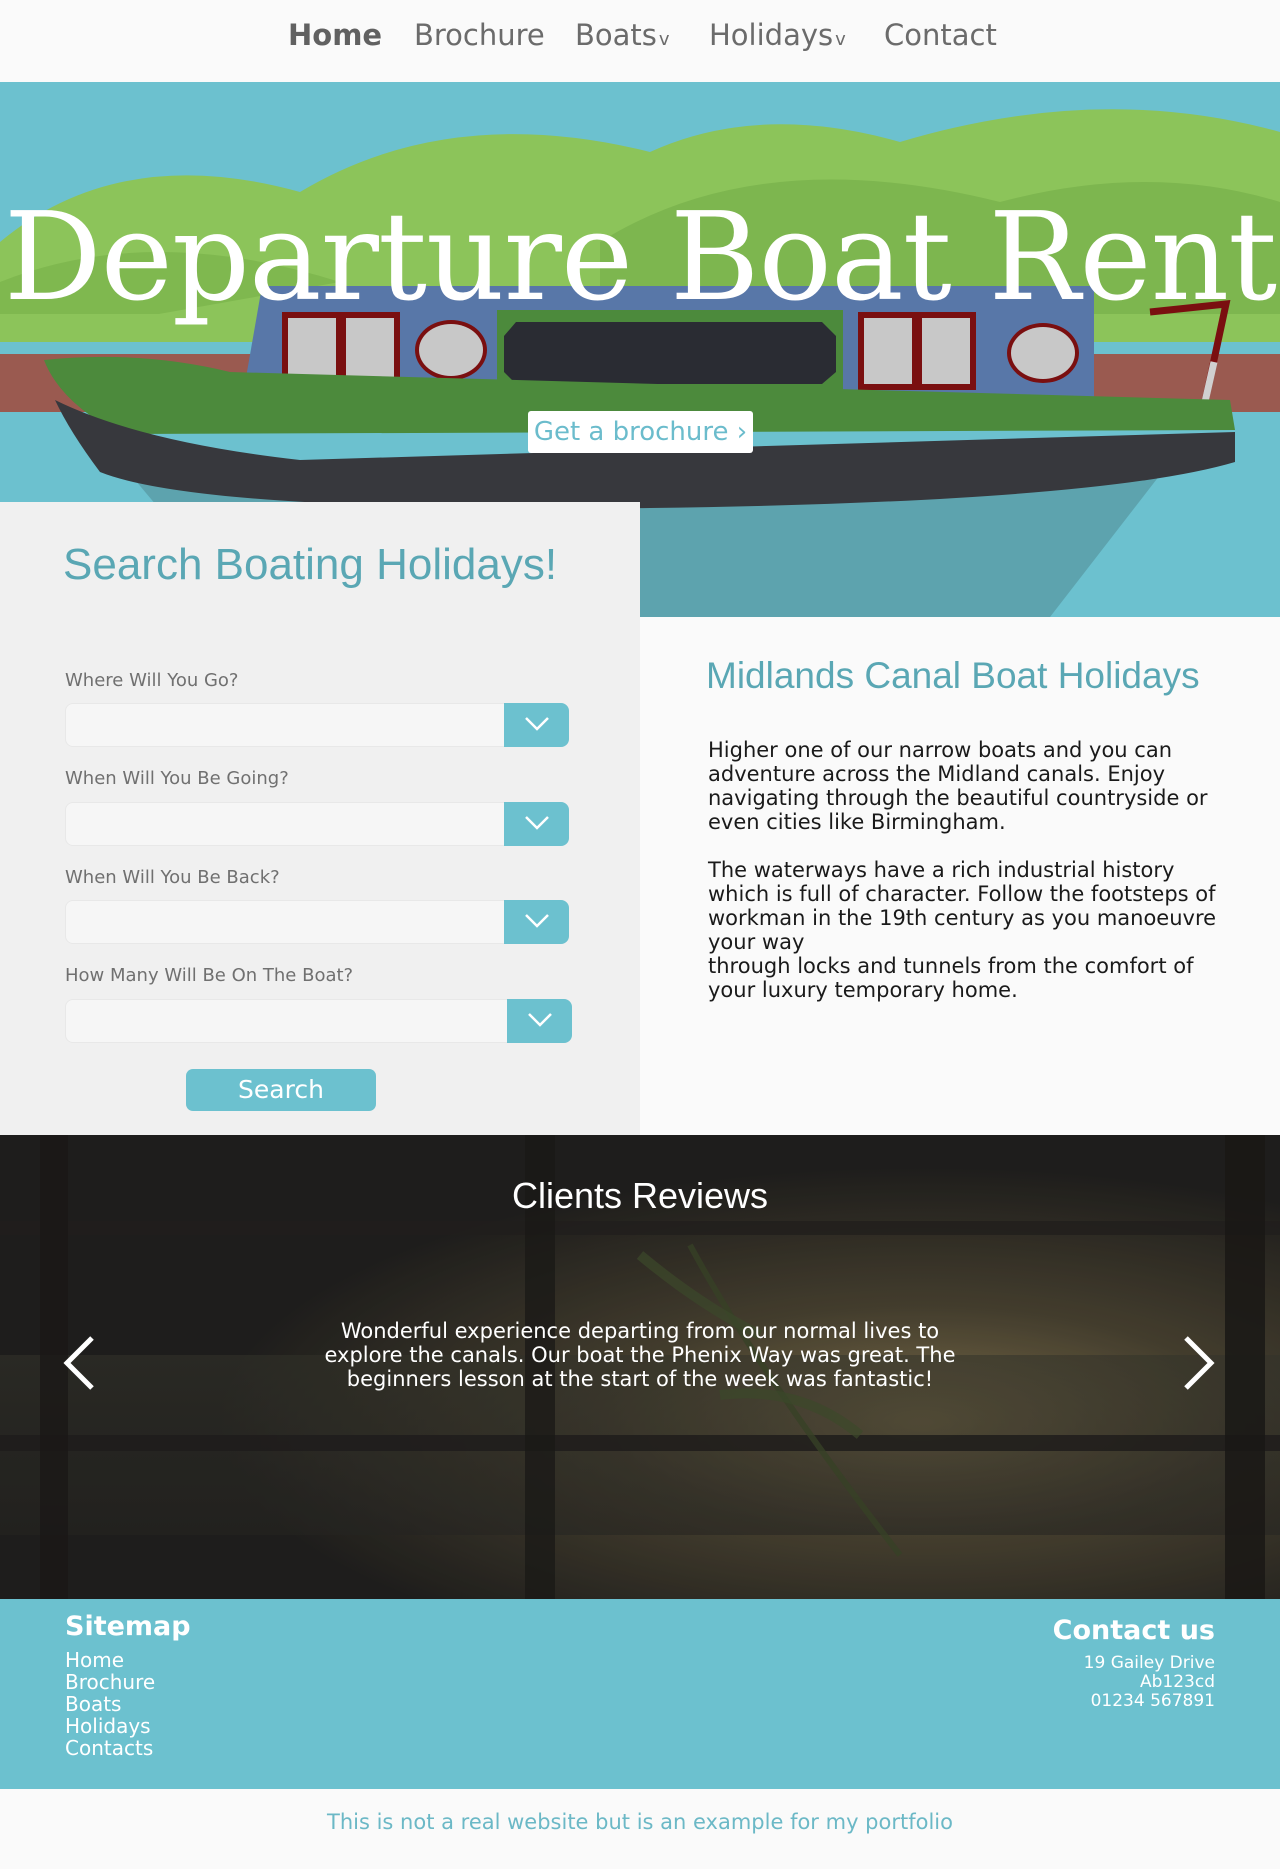 Image resolution: width=1280 pixels, height=1869 pixels. What do you see at coordinates (152, 680) in the screenshot?
I see `destination-label: Where Will You Go?` at bounding box center [152, 680].